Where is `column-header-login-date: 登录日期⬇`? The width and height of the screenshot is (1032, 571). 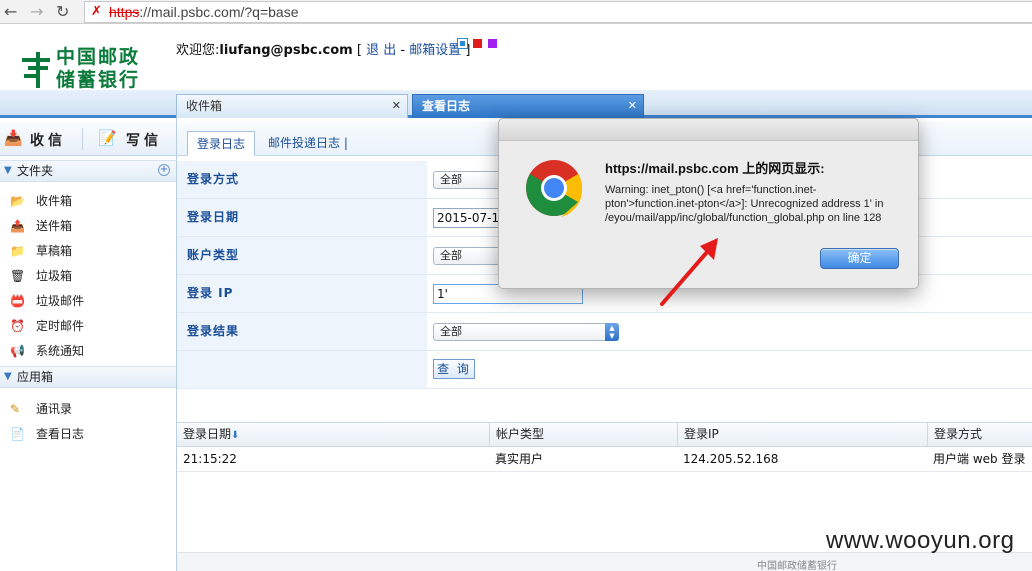 column-header-login-date: 登录日期⬇ is located at coordinates (333, 434).